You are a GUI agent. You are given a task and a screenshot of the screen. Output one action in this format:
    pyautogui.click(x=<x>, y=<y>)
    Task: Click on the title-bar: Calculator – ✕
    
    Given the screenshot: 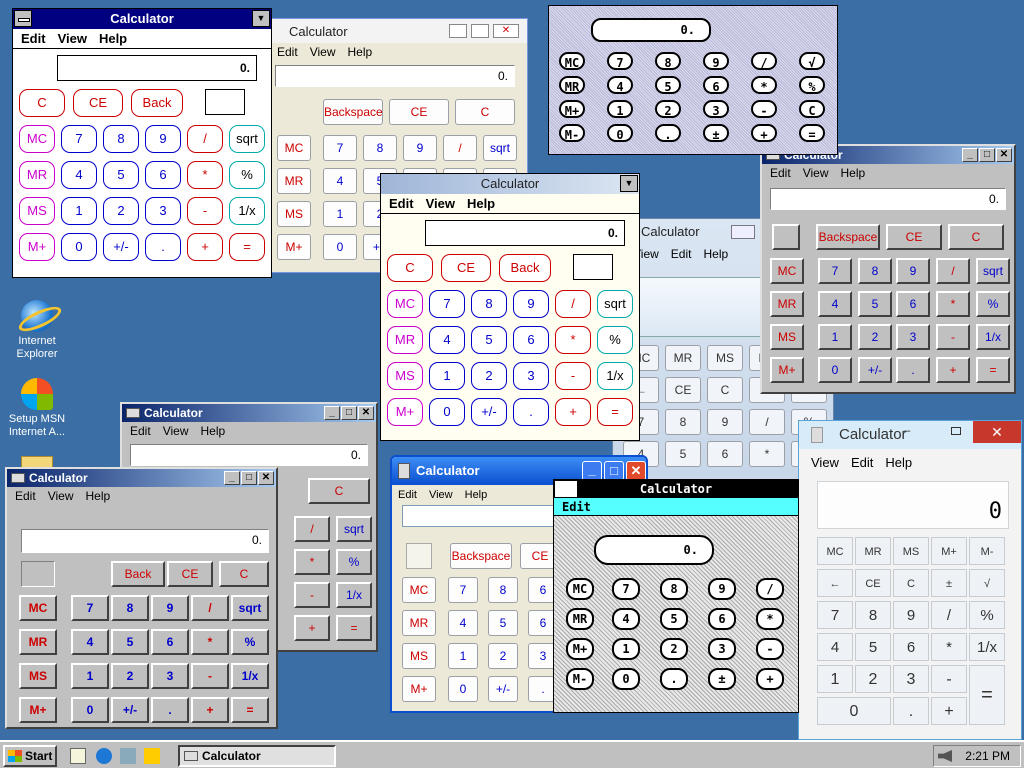 What is the action you would take?
    pyautogui.click(x=910, y=435)
    